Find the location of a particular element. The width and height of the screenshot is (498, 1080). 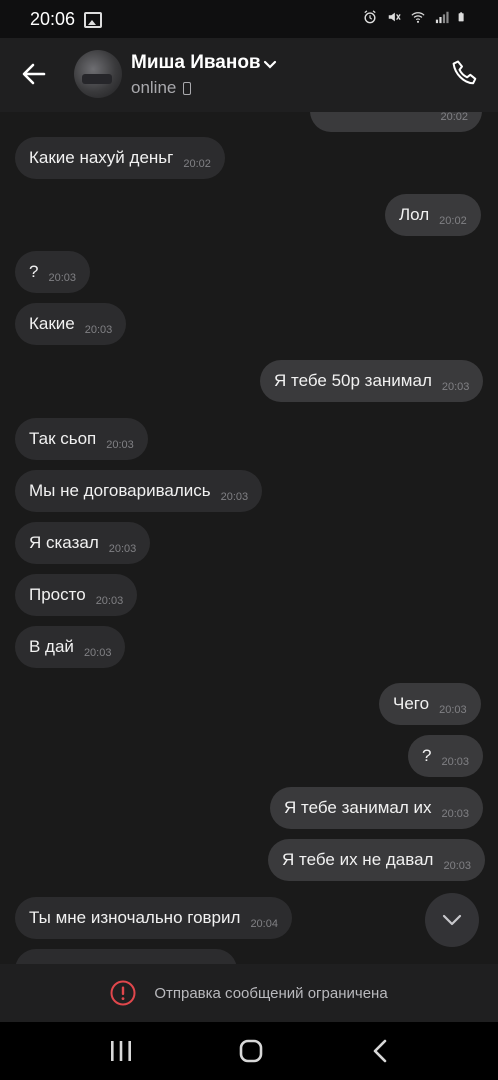

message-bubble-incoming: Я сказал 20:03 is located at coordinates (83, 543).